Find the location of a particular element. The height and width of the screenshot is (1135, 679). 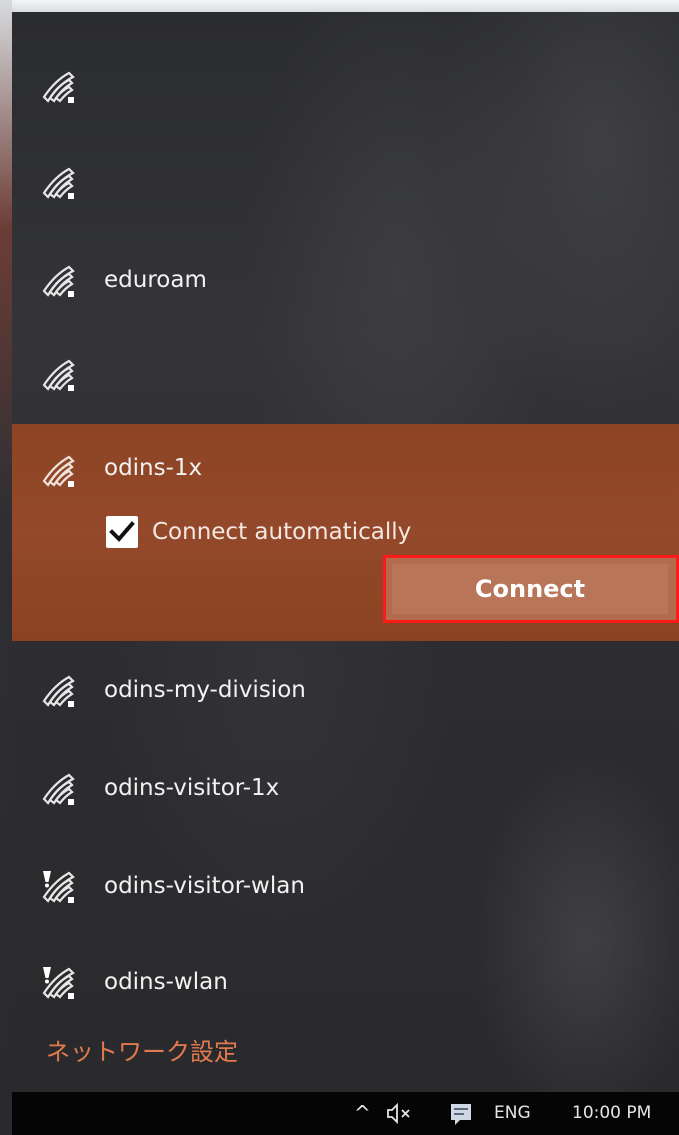

taskbar: ^ ENG 10:00 PM is located at coordinates (345, 1113).